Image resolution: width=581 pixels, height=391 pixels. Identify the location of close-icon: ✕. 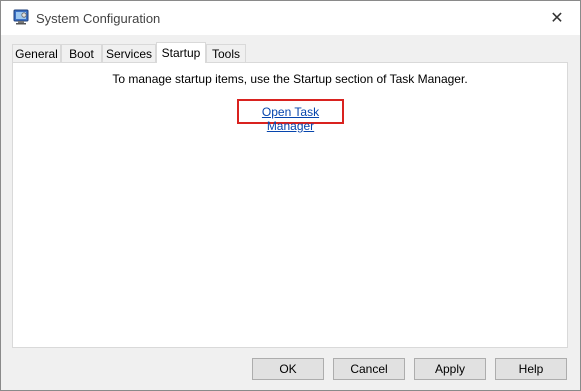
(557, 18).